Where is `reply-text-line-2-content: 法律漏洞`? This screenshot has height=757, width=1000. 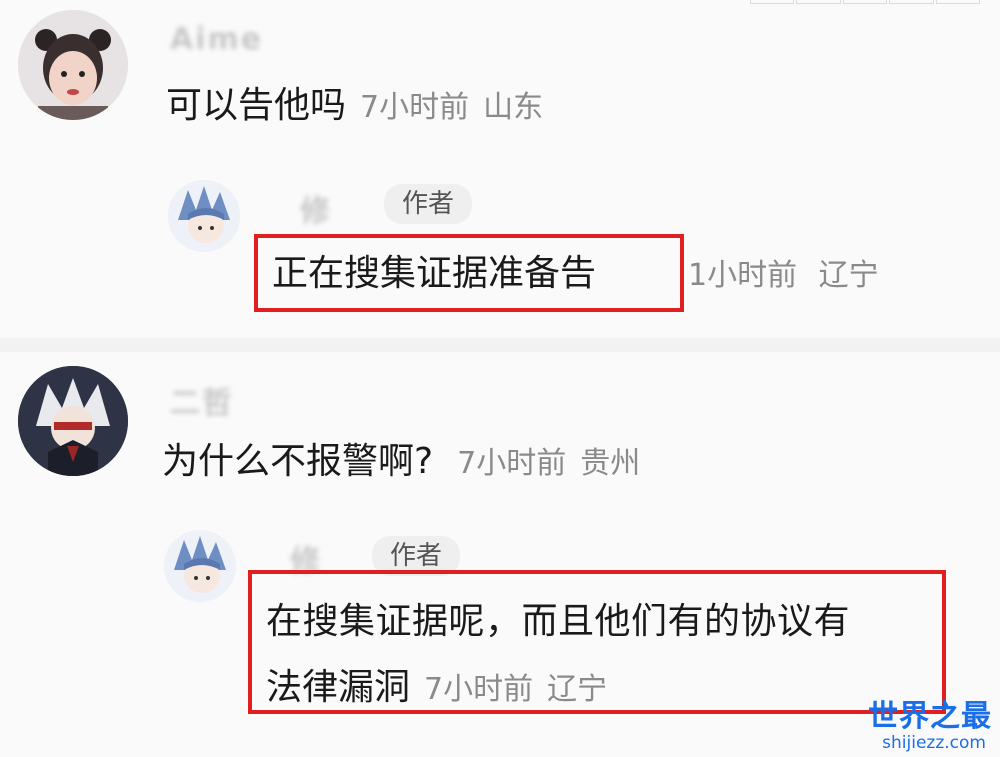 reply-text-line-2-content: 法律漏洞 is located at coordinates (338, 687).